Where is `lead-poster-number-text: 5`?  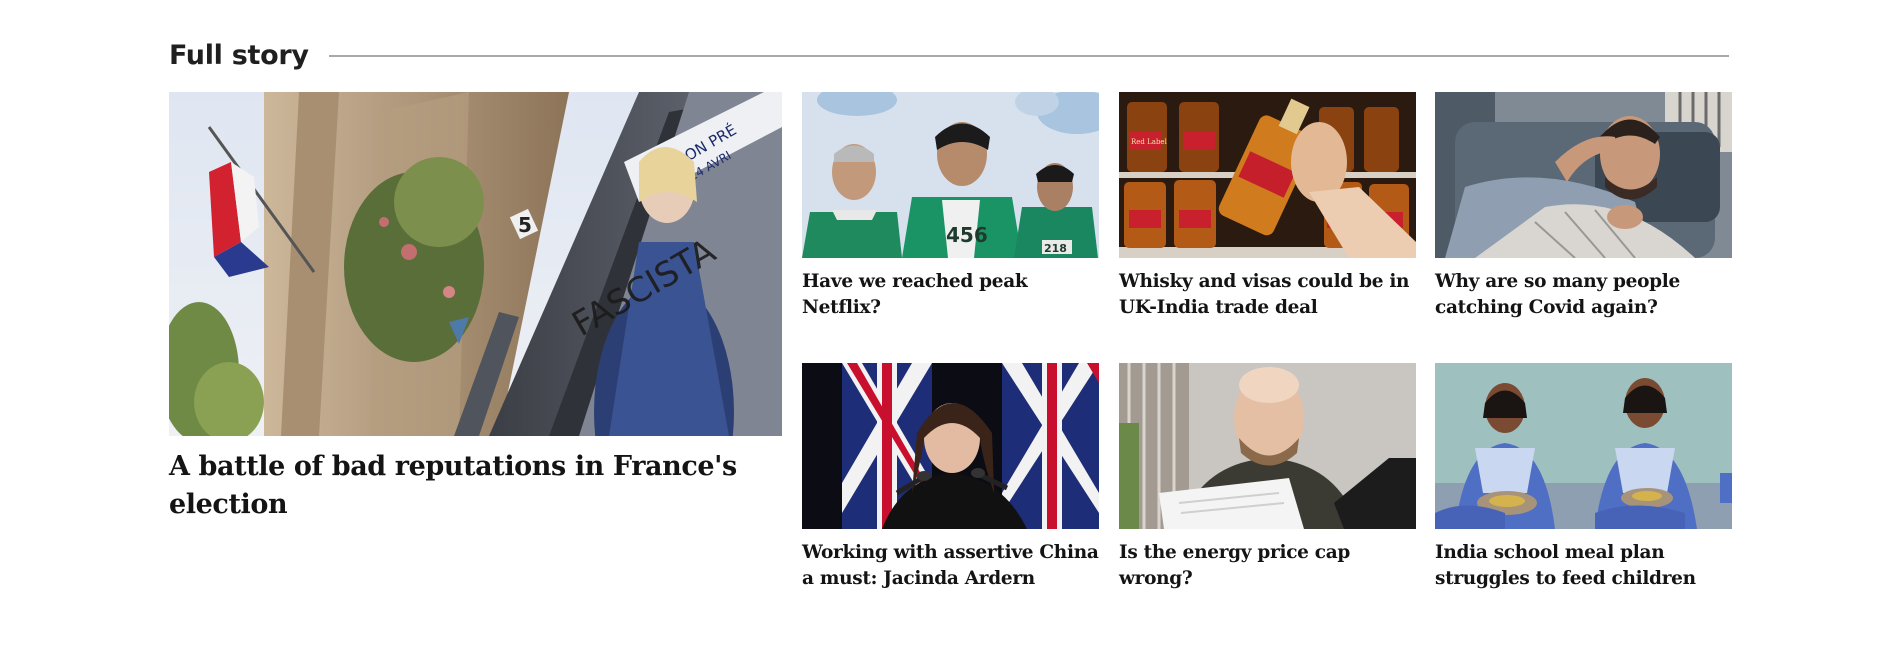
lead-poster-number-text: 5 is located at coordinates (525, 225).